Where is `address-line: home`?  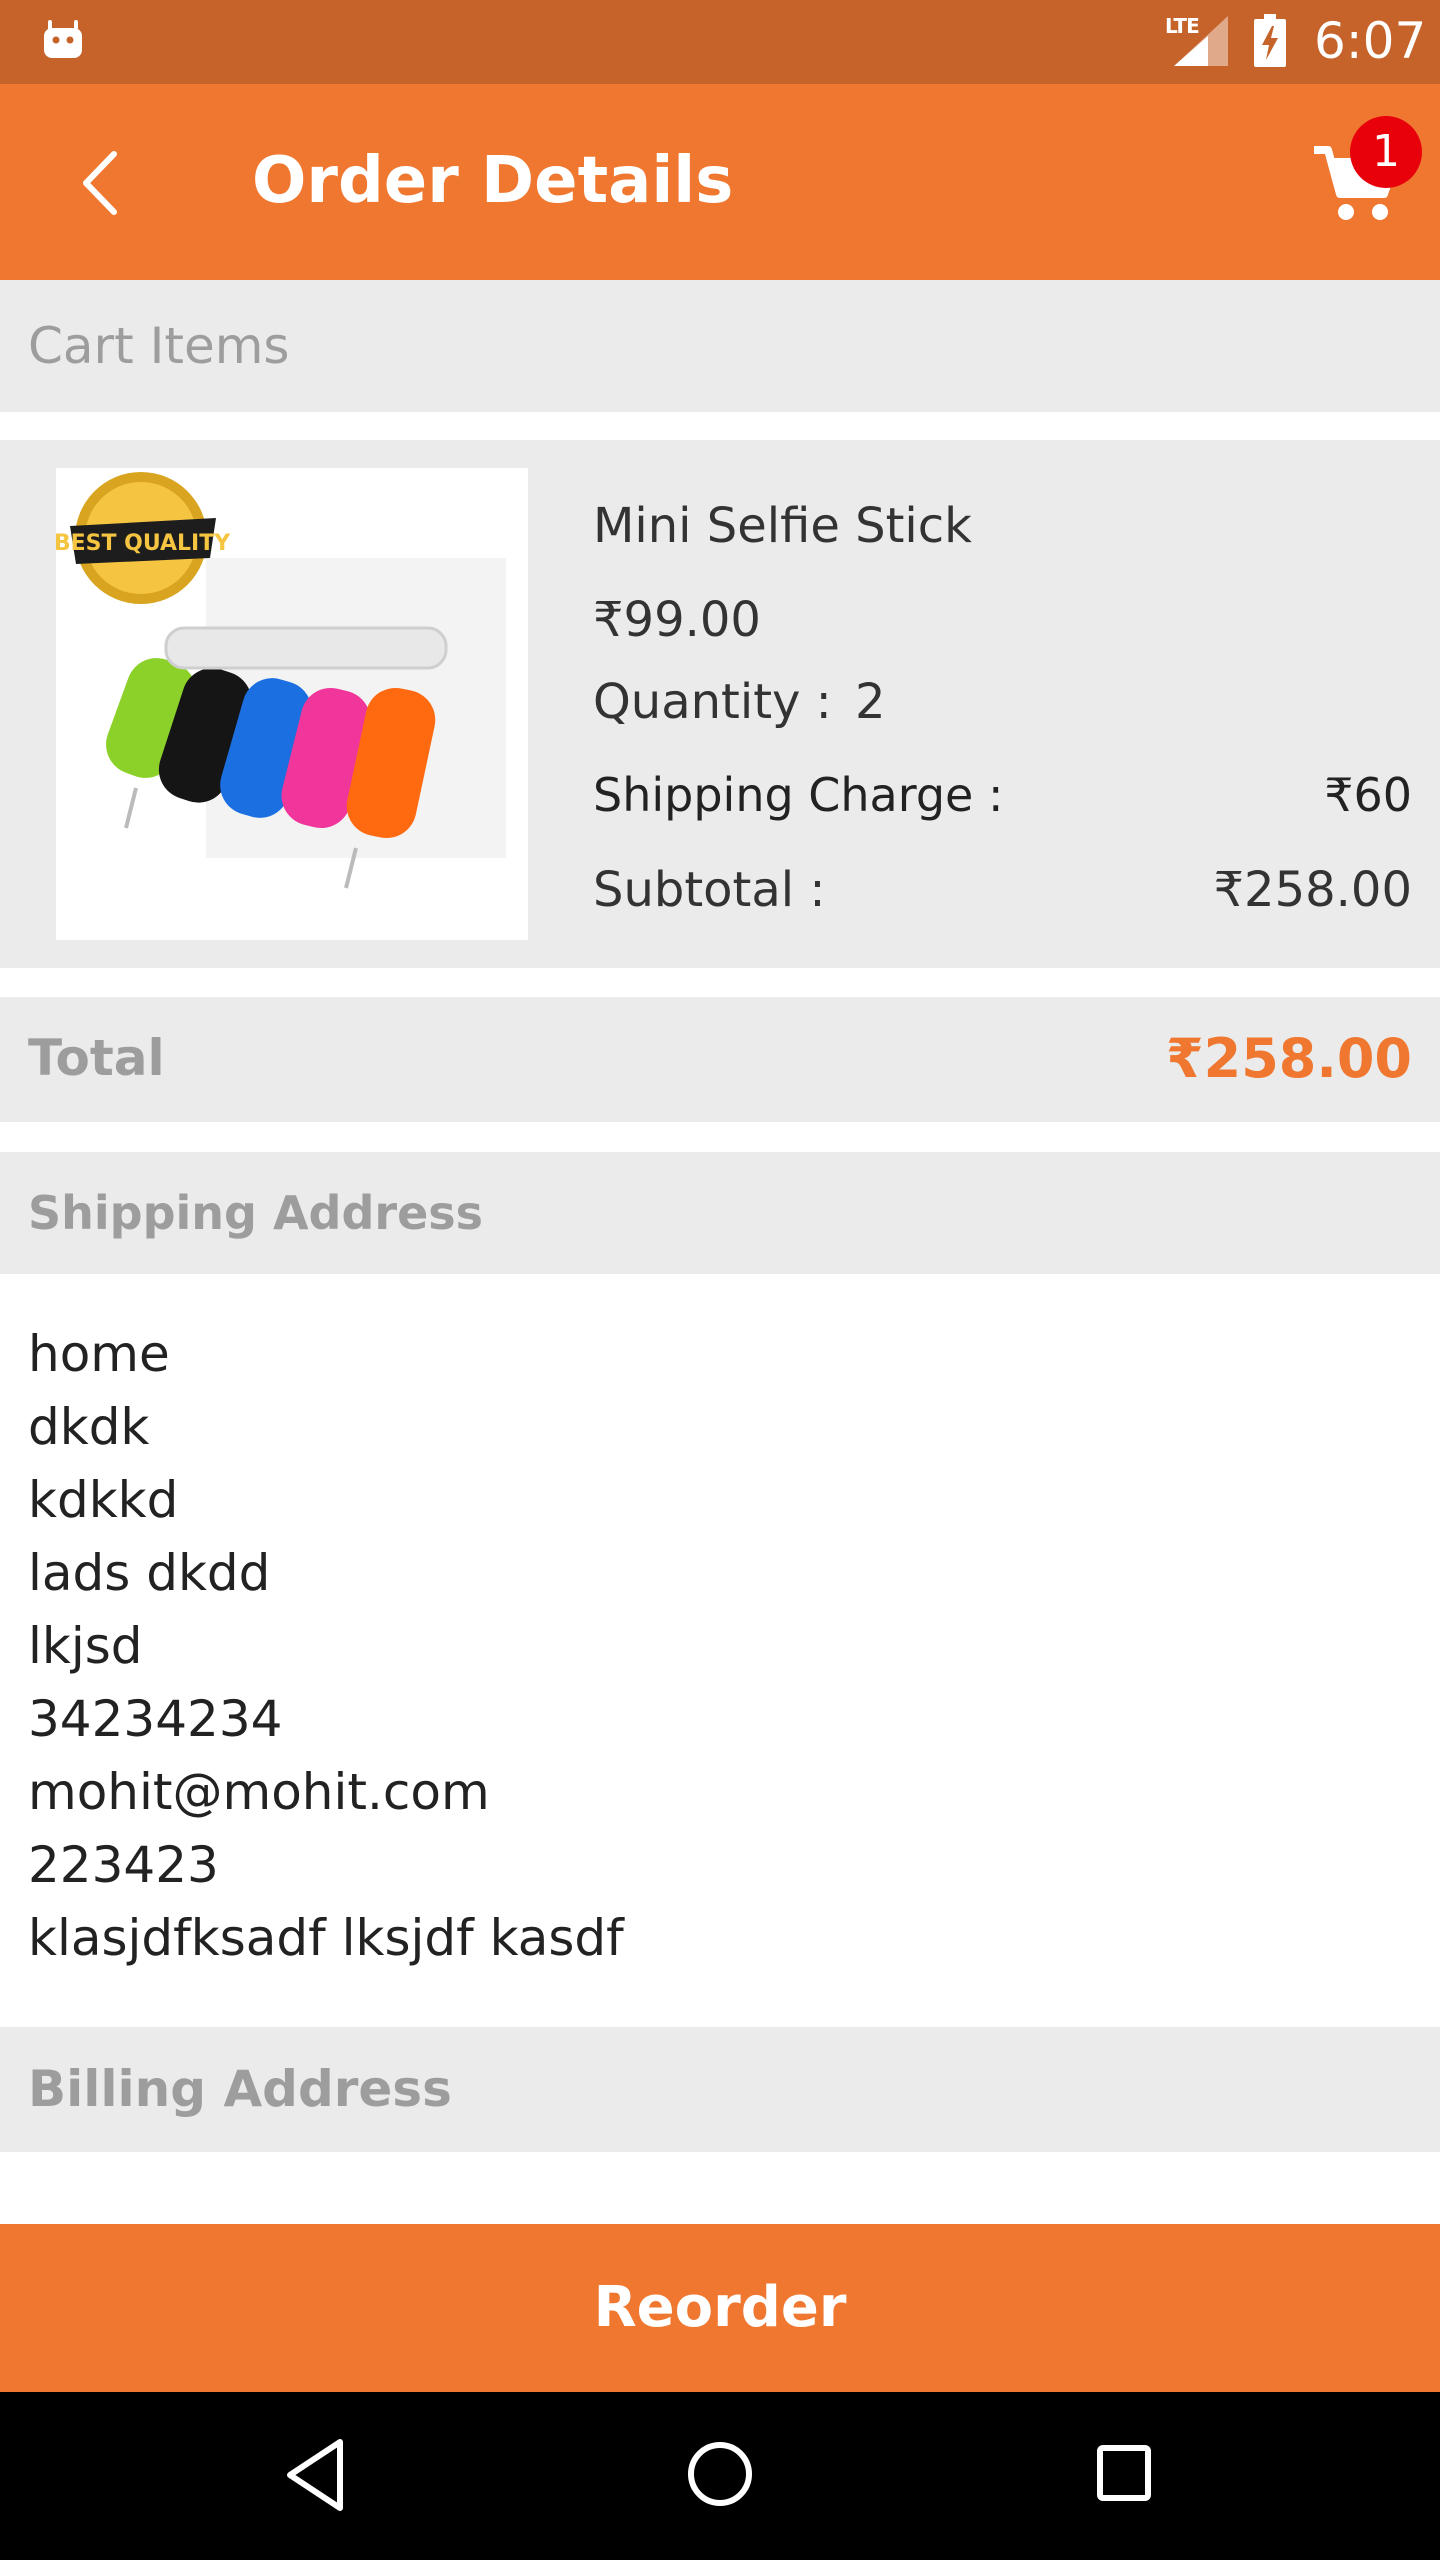
address-line: home is located at coordinates (99, 1354).